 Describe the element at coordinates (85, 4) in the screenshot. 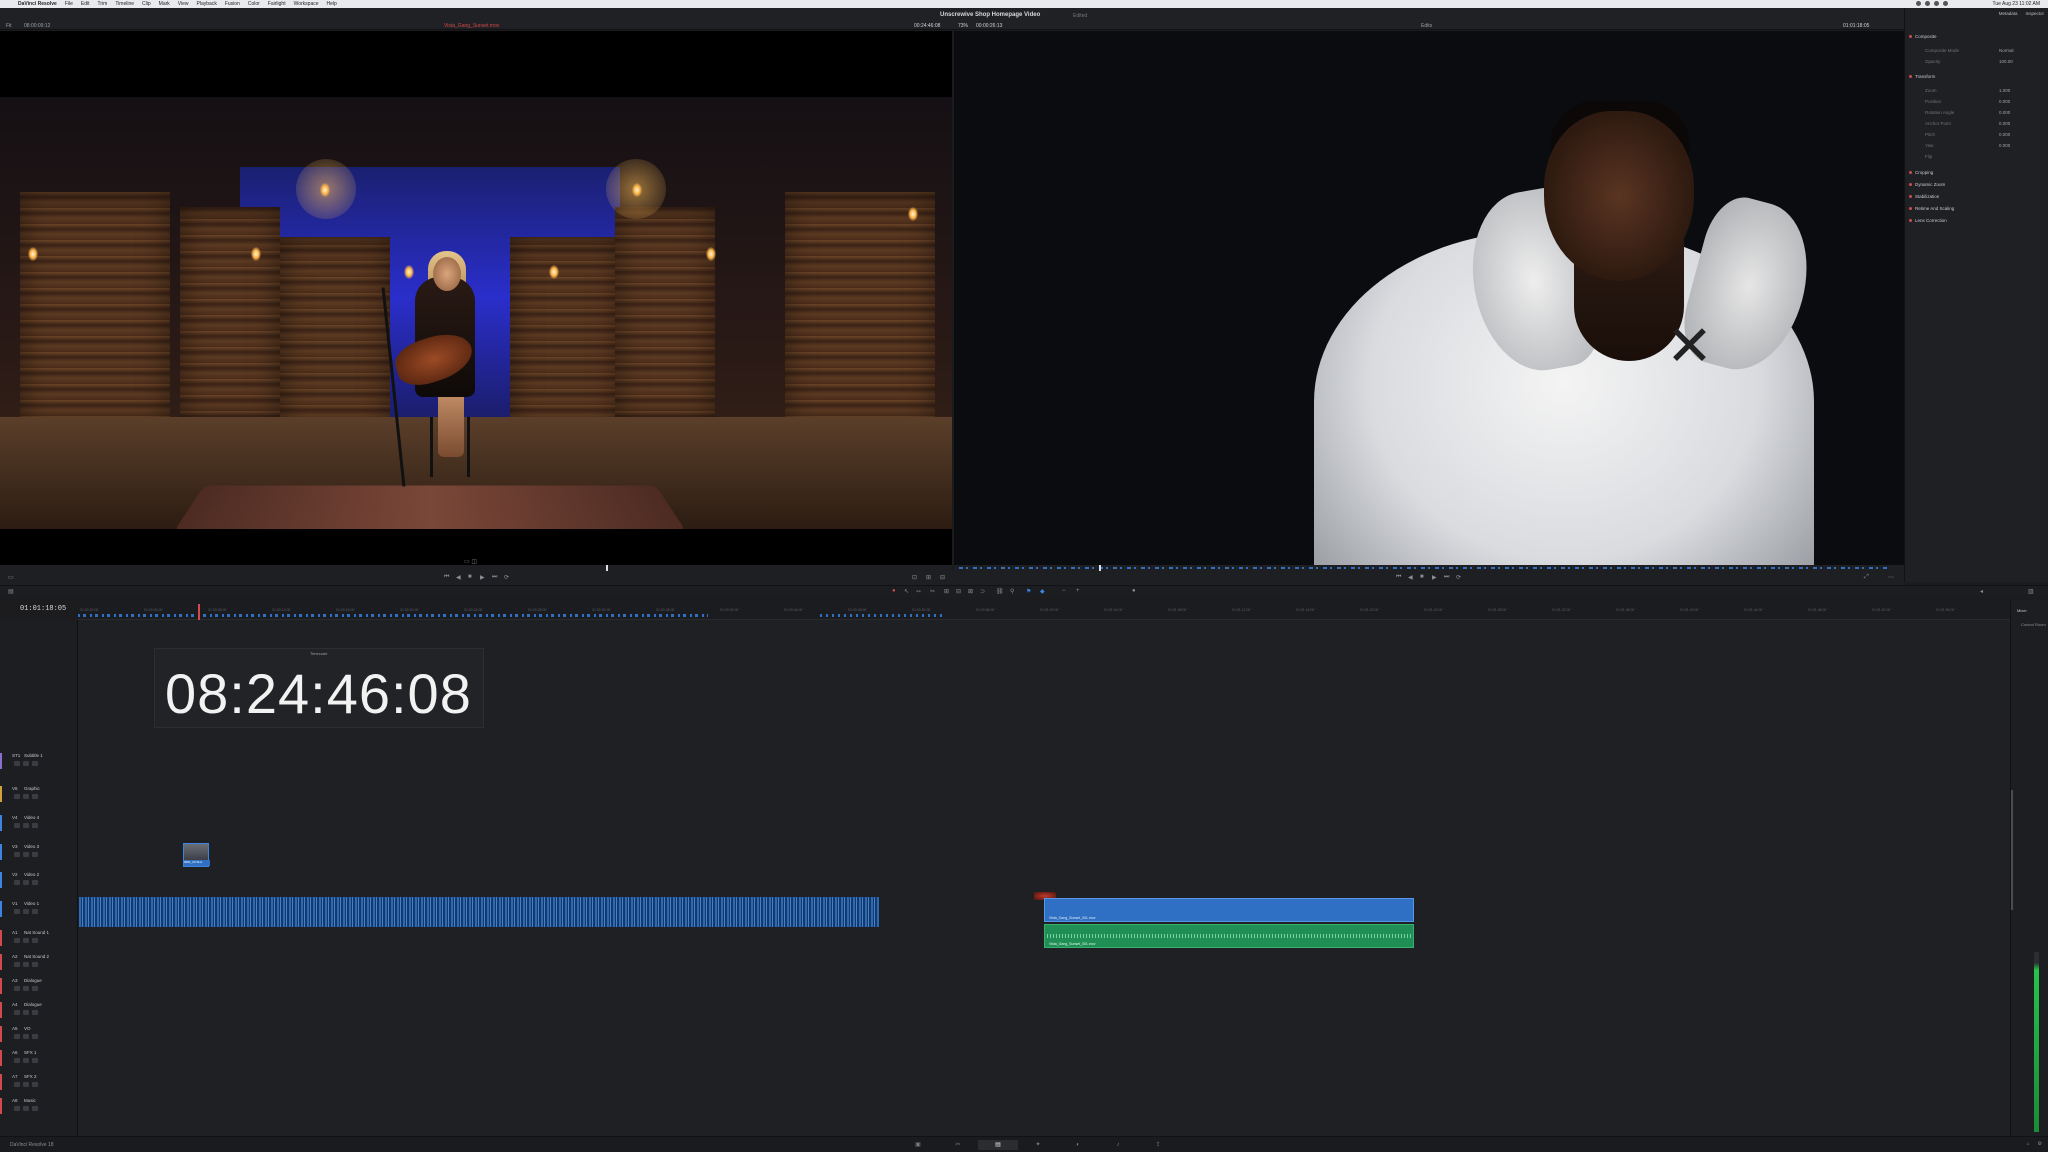

I see `menu-edit: Edit` at that location.